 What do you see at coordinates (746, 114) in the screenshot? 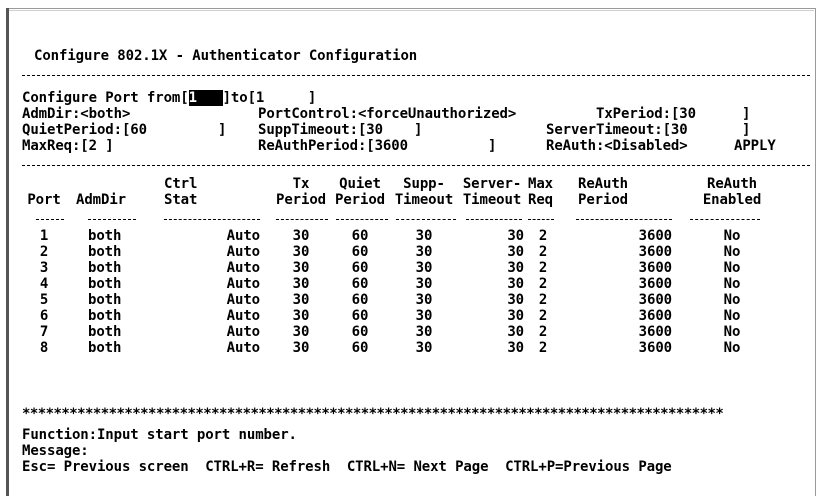
I see `txperiod-close: ]` at bounding box center [746, 114].